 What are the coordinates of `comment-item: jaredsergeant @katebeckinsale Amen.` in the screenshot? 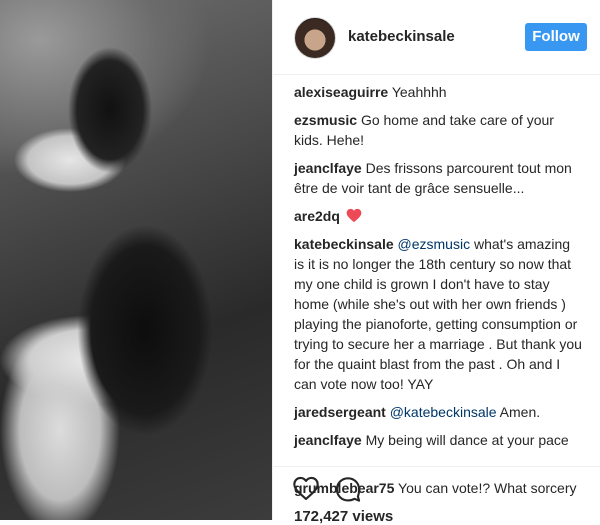 It's located at (439, 412).